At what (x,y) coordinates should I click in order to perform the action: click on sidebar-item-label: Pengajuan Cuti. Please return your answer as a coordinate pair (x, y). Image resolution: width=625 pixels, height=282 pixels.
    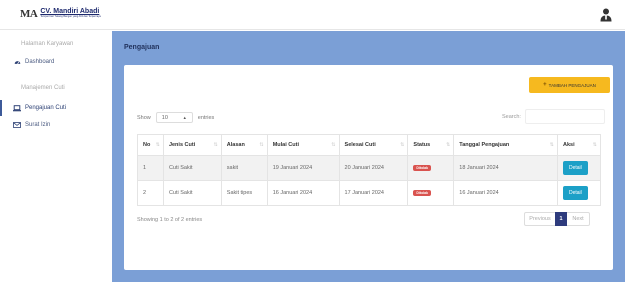
    Looking at the image, I should click on (46, 108).